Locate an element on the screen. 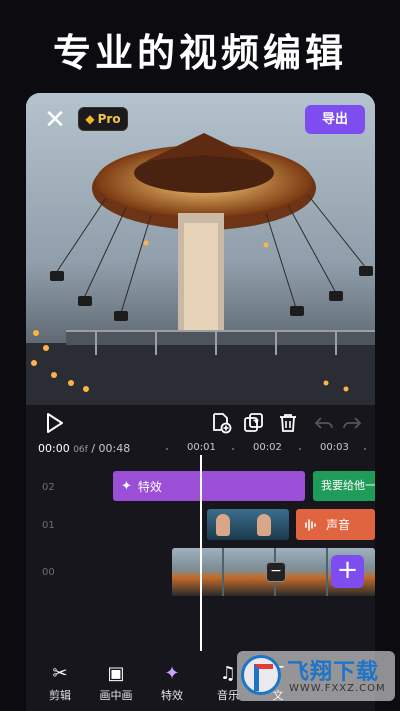 The width and height of the screenshot is (400, 711). track-label: 00 is located at coordinates (48, 572).